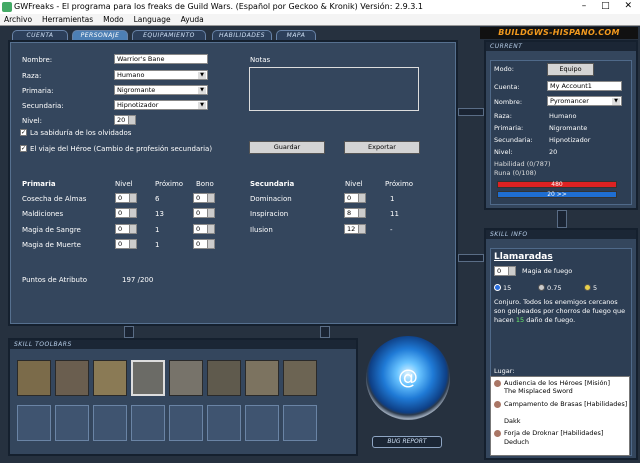 The width and height of the screenshot is (640, 463). What do you see at coordinates (161, 90) in the screenshot?
I see `primaria-select: Nigromante` at bounding box center [161, 90].